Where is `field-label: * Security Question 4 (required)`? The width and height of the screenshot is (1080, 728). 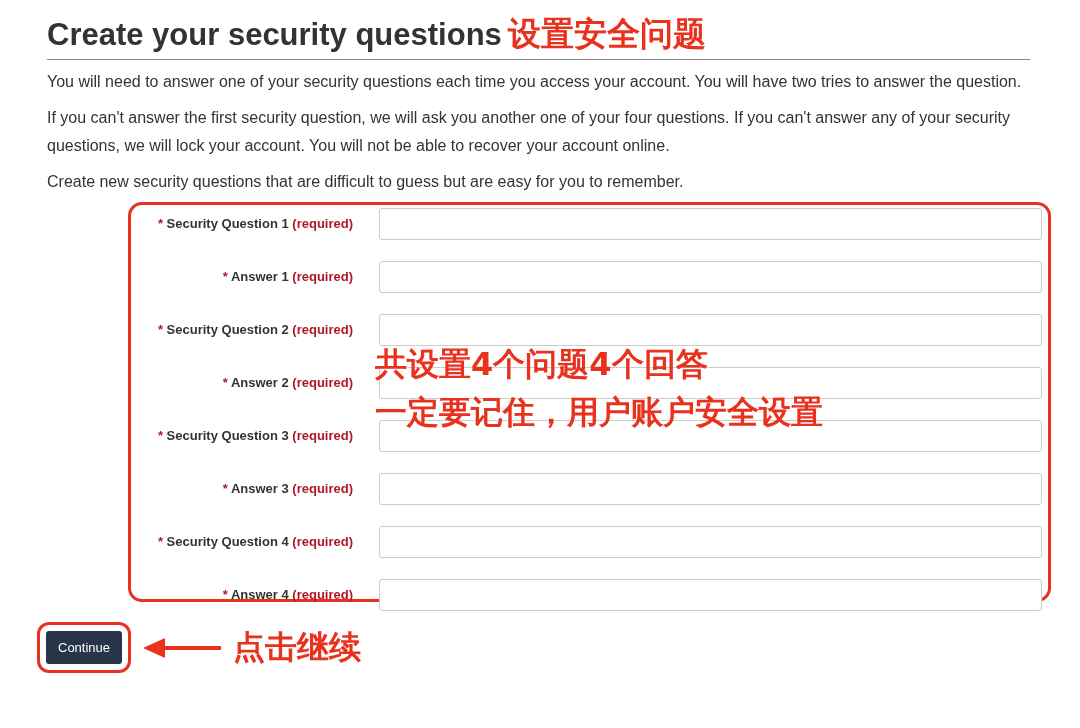
field-label: * Security Question 4 (required) is located at coordinates (254, 542).